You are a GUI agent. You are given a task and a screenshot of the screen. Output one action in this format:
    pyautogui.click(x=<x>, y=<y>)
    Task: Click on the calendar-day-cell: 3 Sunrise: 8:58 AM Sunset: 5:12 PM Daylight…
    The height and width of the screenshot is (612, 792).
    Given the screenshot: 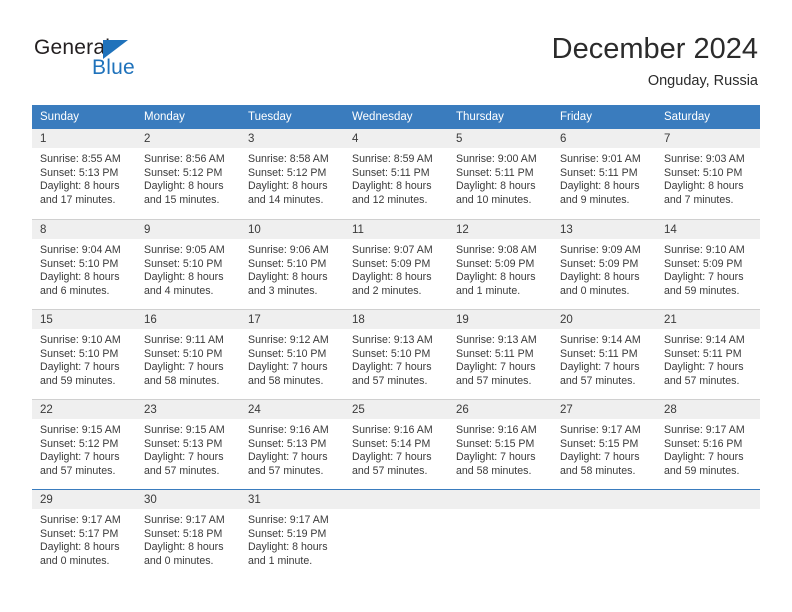 What is the action you would take?
    pyautogui.click(x=292, y=174)
    